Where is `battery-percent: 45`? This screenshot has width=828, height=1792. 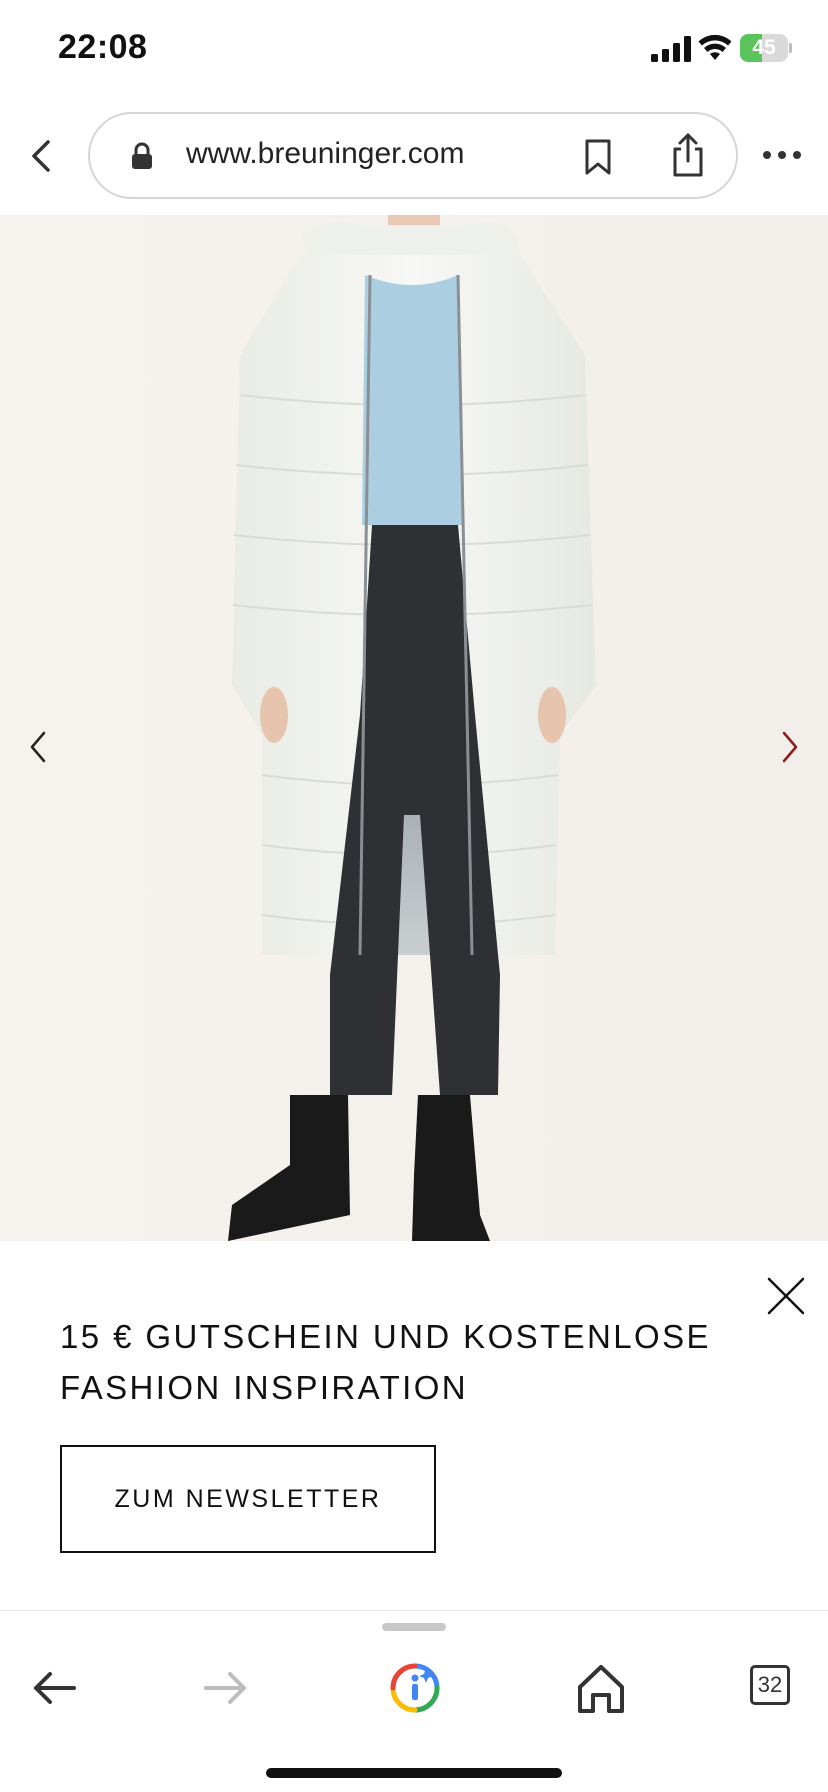
battery-percent: 45 is located at coordinates (764, 47).